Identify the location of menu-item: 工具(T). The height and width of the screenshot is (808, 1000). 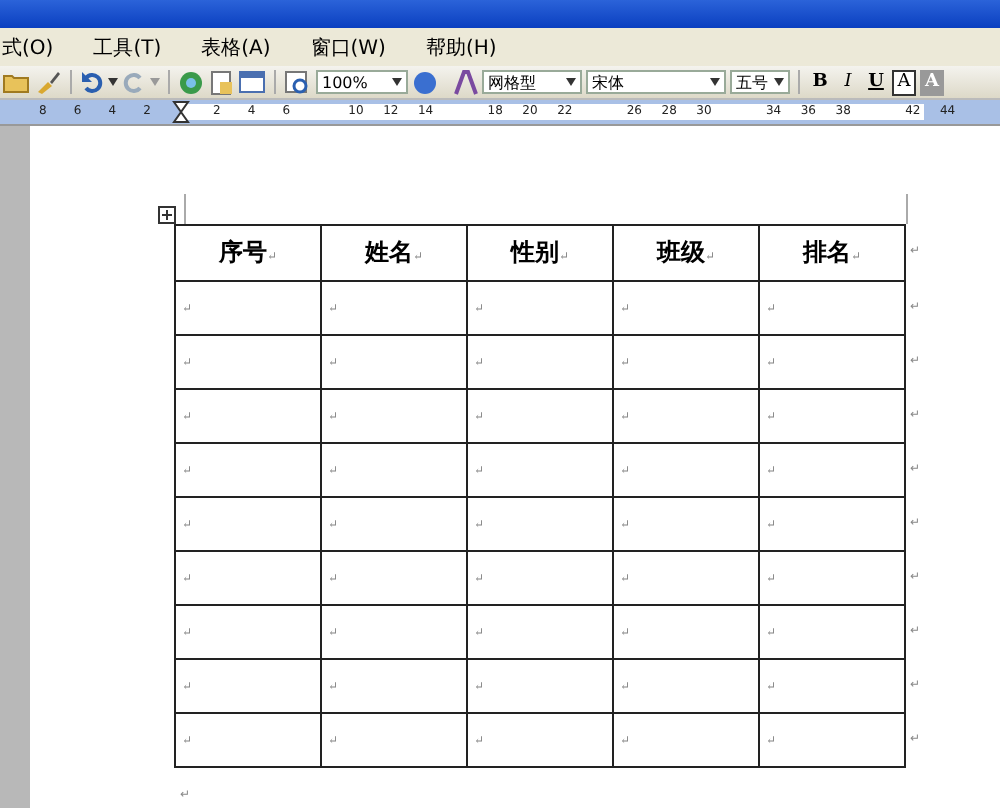
(127, 47).